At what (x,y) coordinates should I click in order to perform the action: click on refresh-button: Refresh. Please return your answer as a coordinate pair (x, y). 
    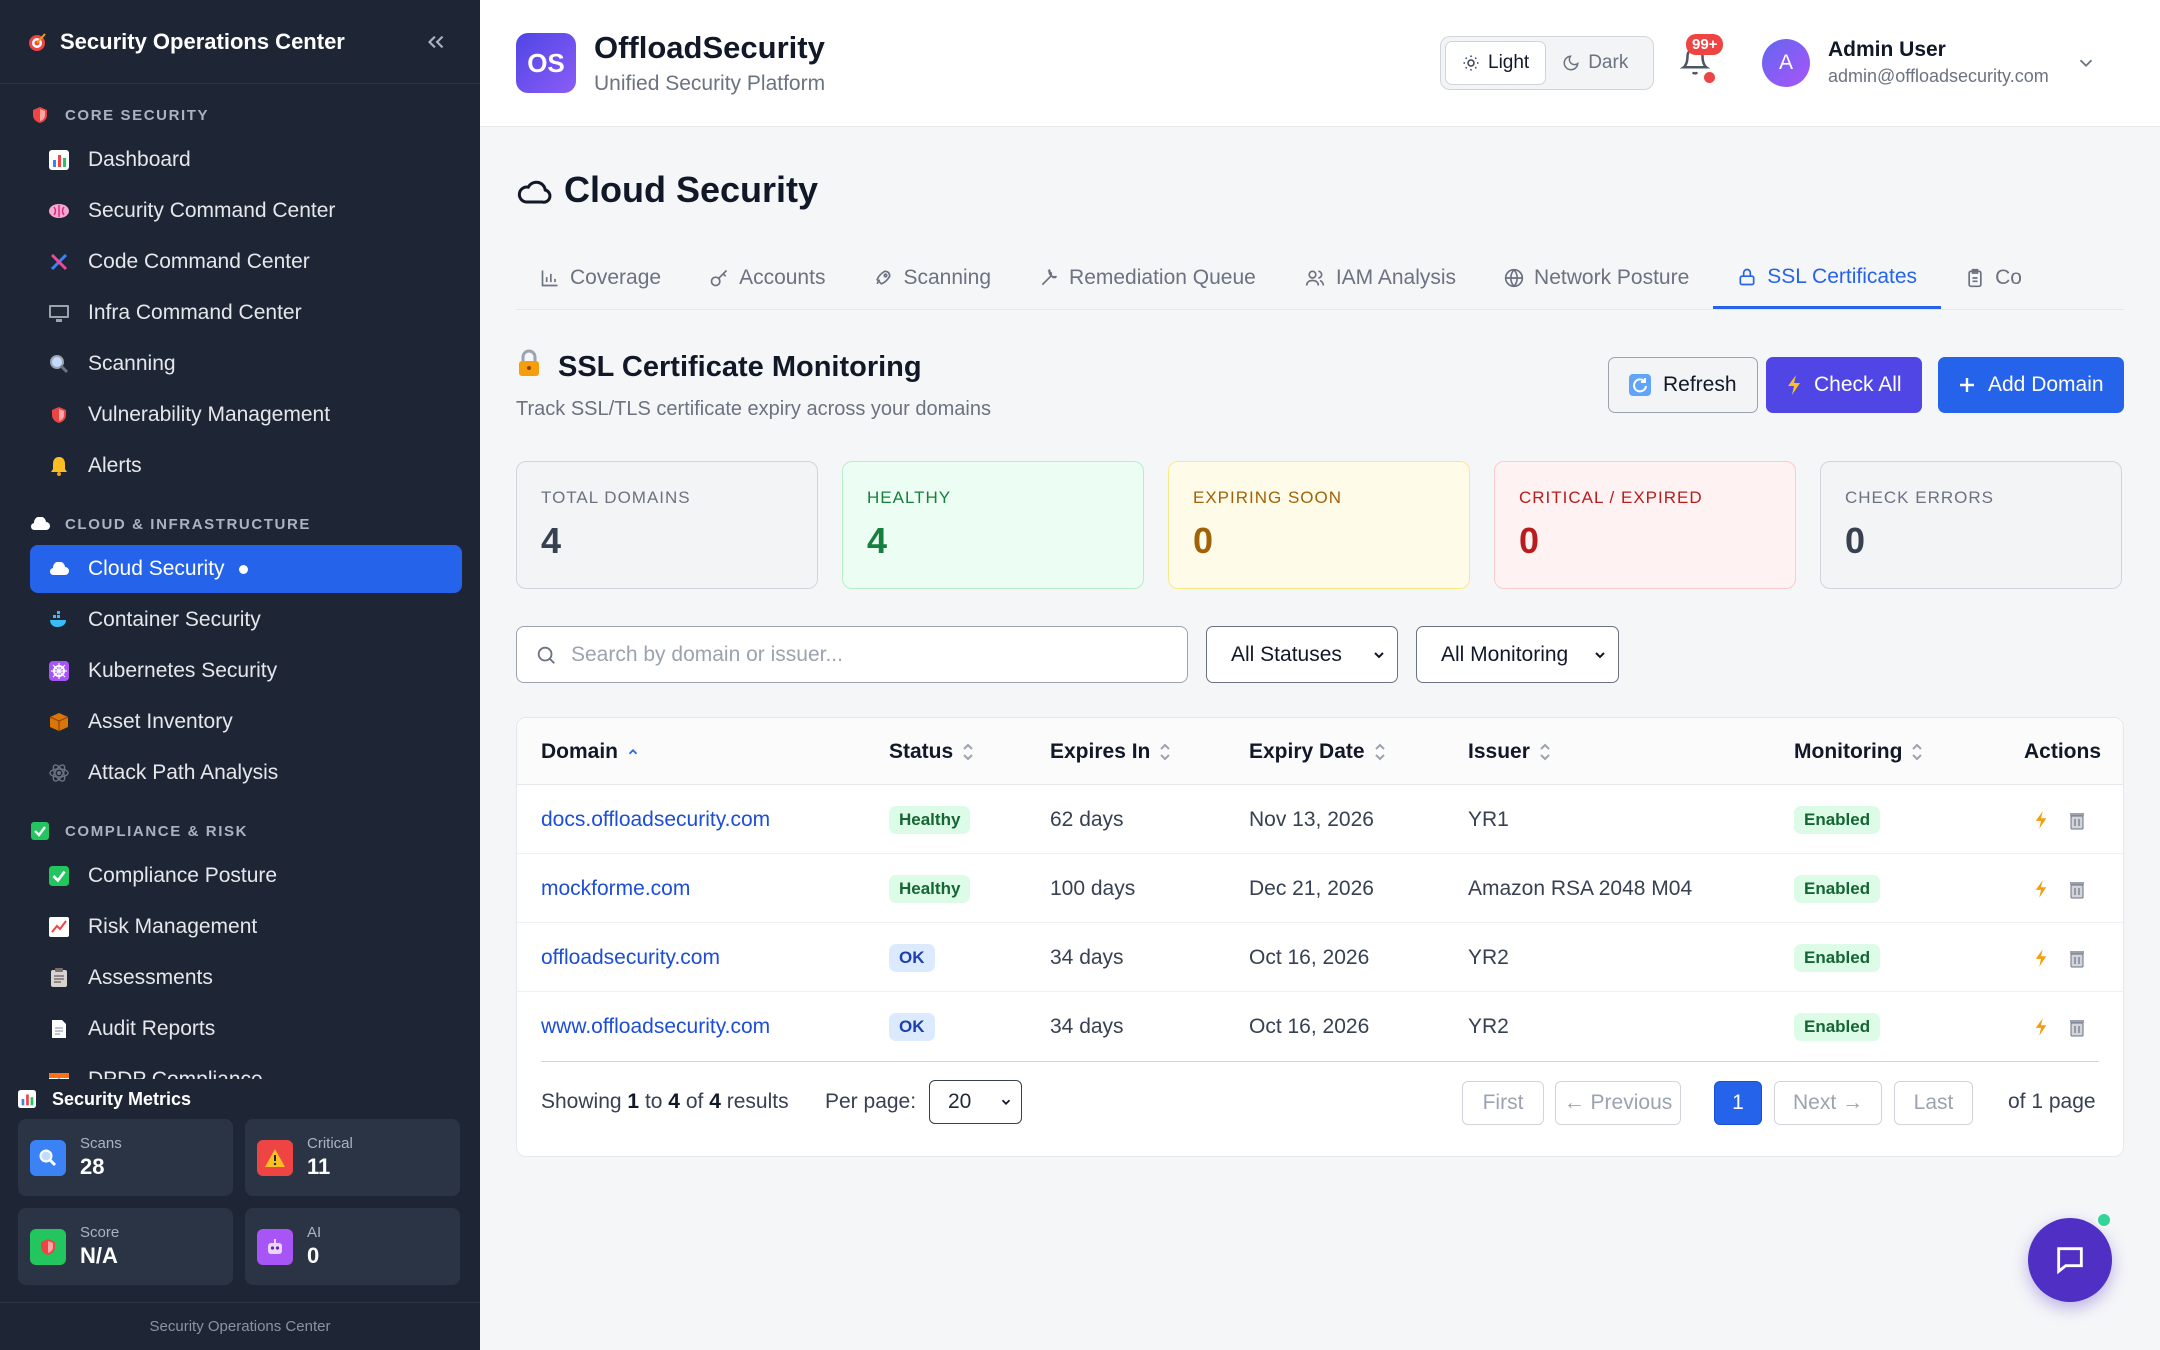
    Looking at the image, I should click on (1683, 385).